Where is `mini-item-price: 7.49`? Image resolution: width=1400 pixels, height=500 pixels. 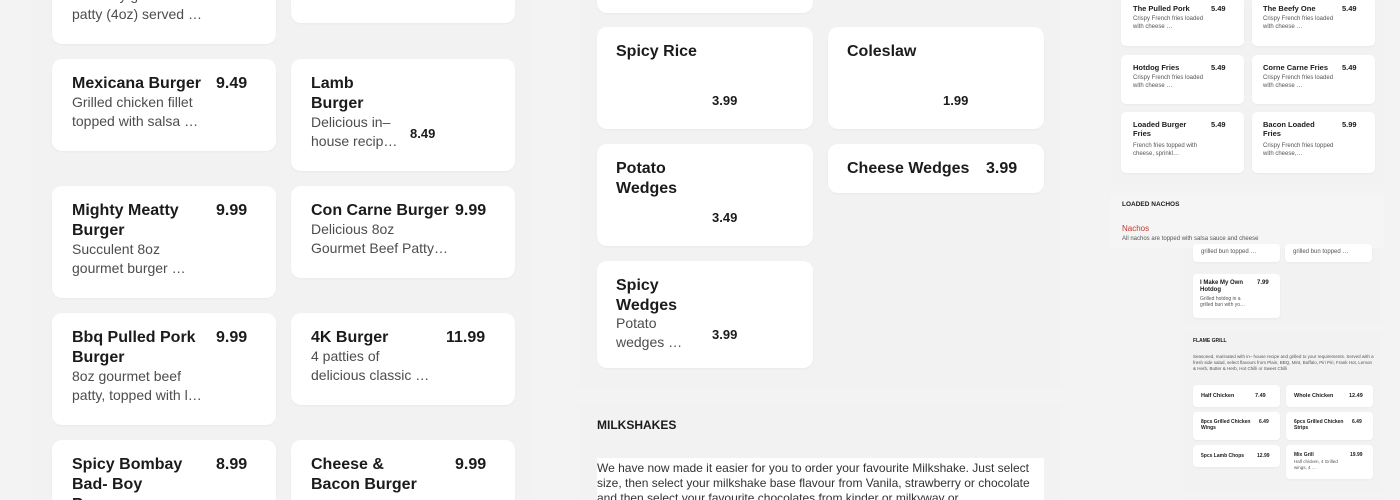 mini-item-price: 7.49 is located at coordinates (1260, 396).